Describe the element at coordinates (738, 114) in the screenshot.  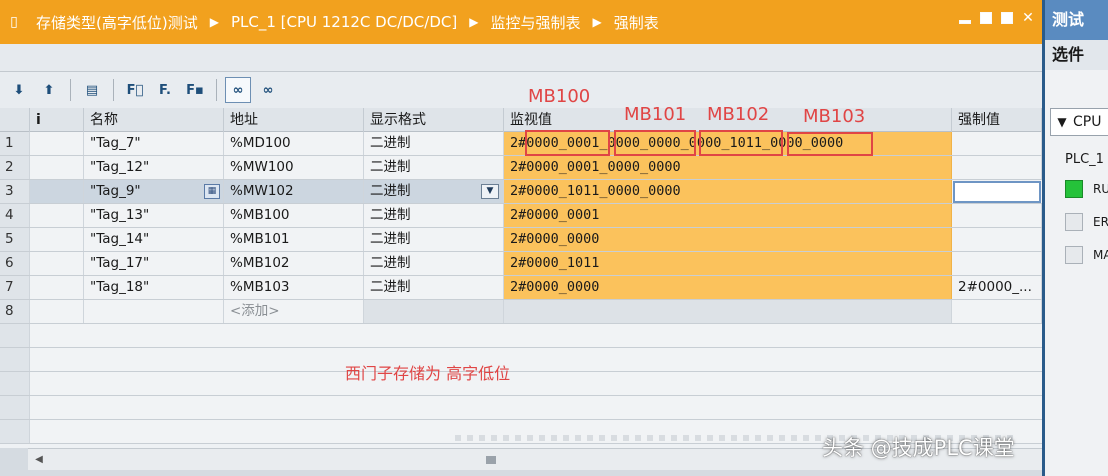
I see `annotation-mb102-label: MB102` at that location.